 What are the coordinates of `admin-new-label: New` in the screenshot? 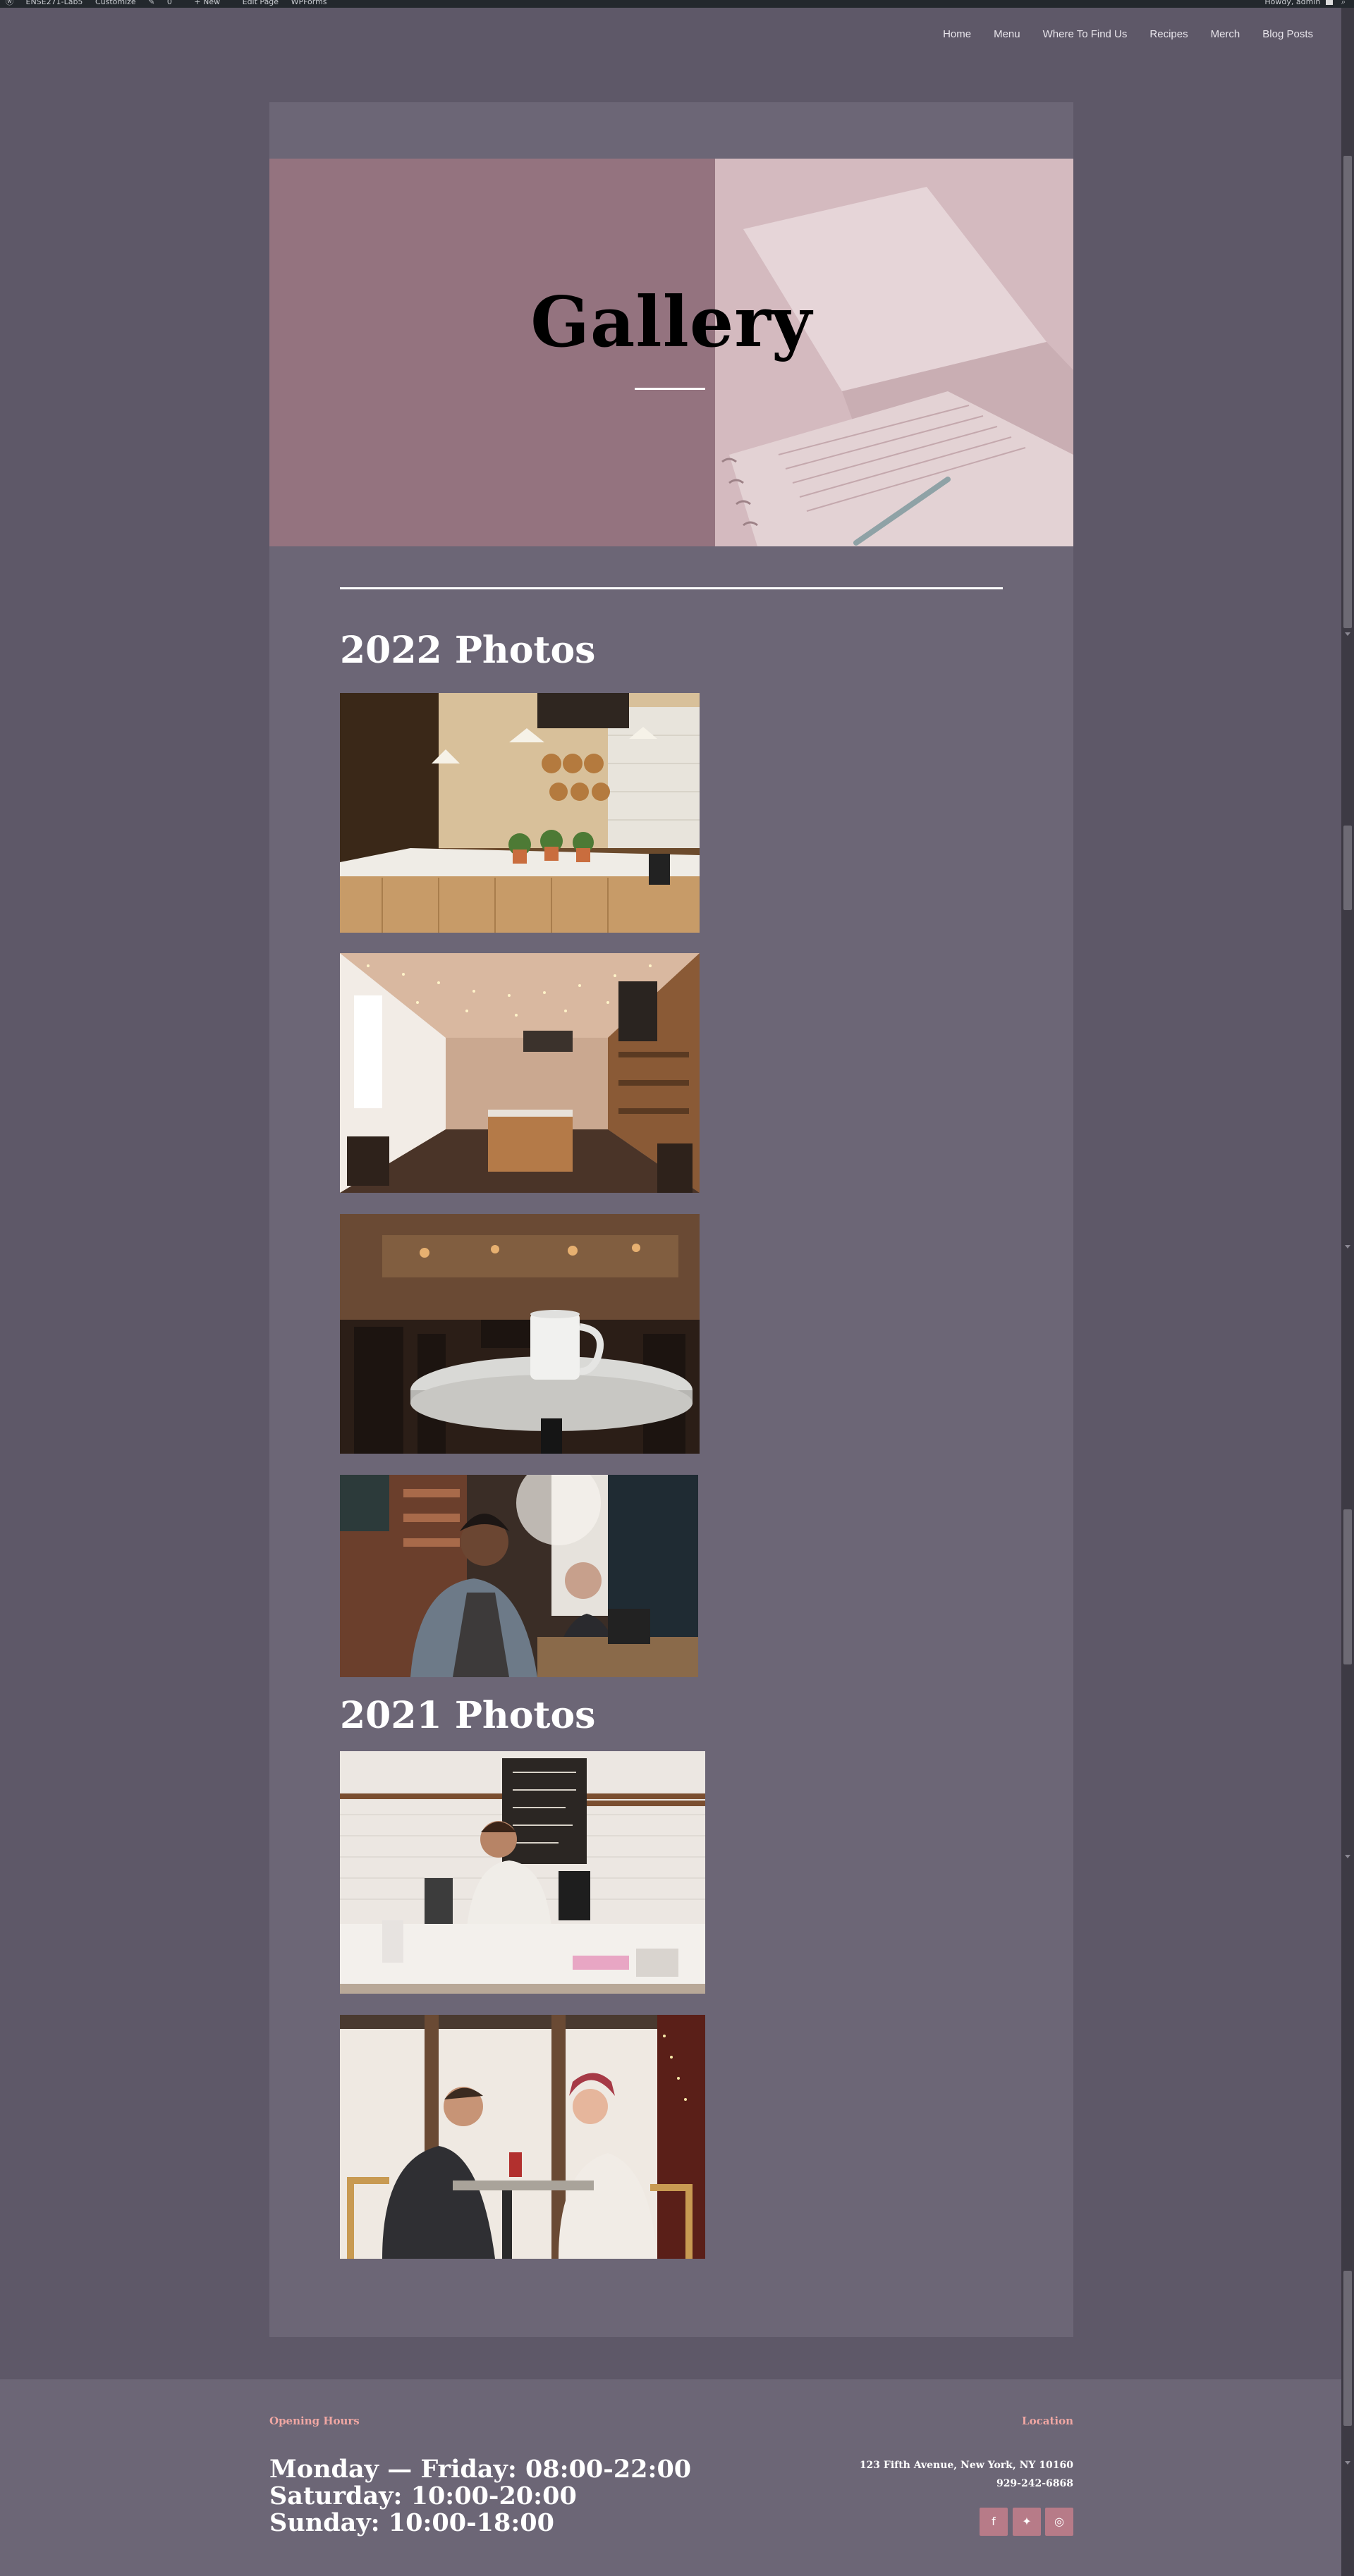 It's located at (212, 3).